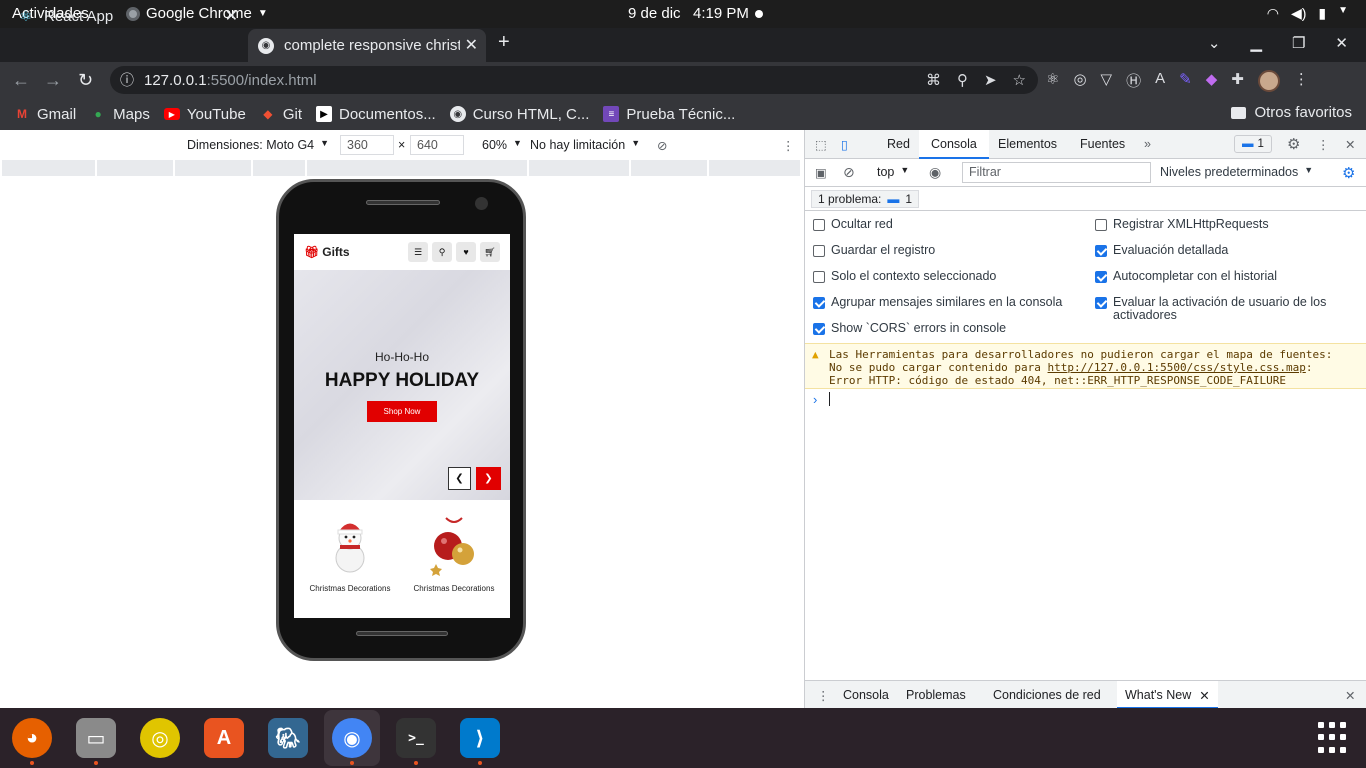 The width and height of the screenshot is (1366, 768). I want to click on rhythmbox-icon: ◎, so click(160, 738).